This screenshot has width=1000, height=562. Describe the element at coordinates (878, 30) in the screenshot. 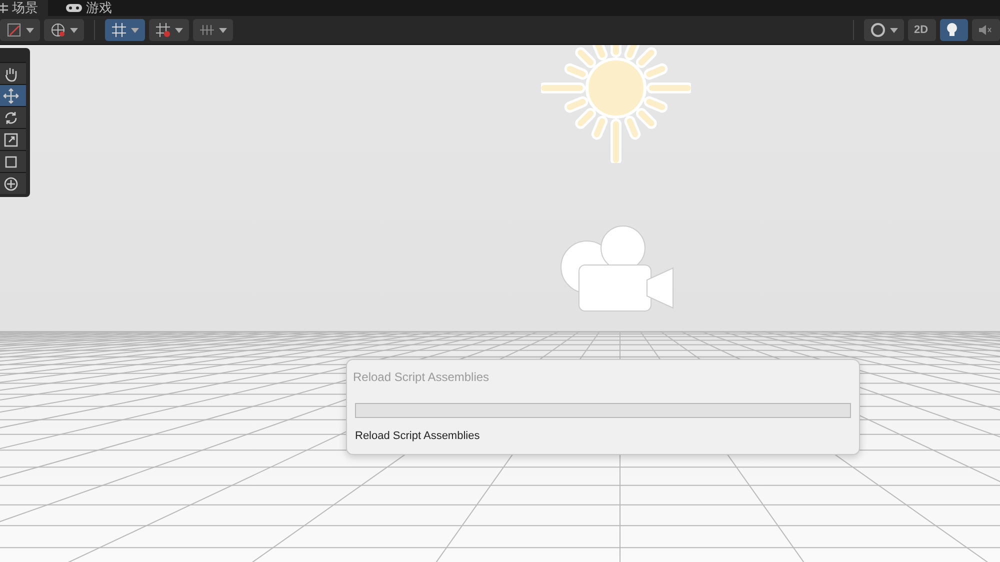

I see `circle-icon` at that location.